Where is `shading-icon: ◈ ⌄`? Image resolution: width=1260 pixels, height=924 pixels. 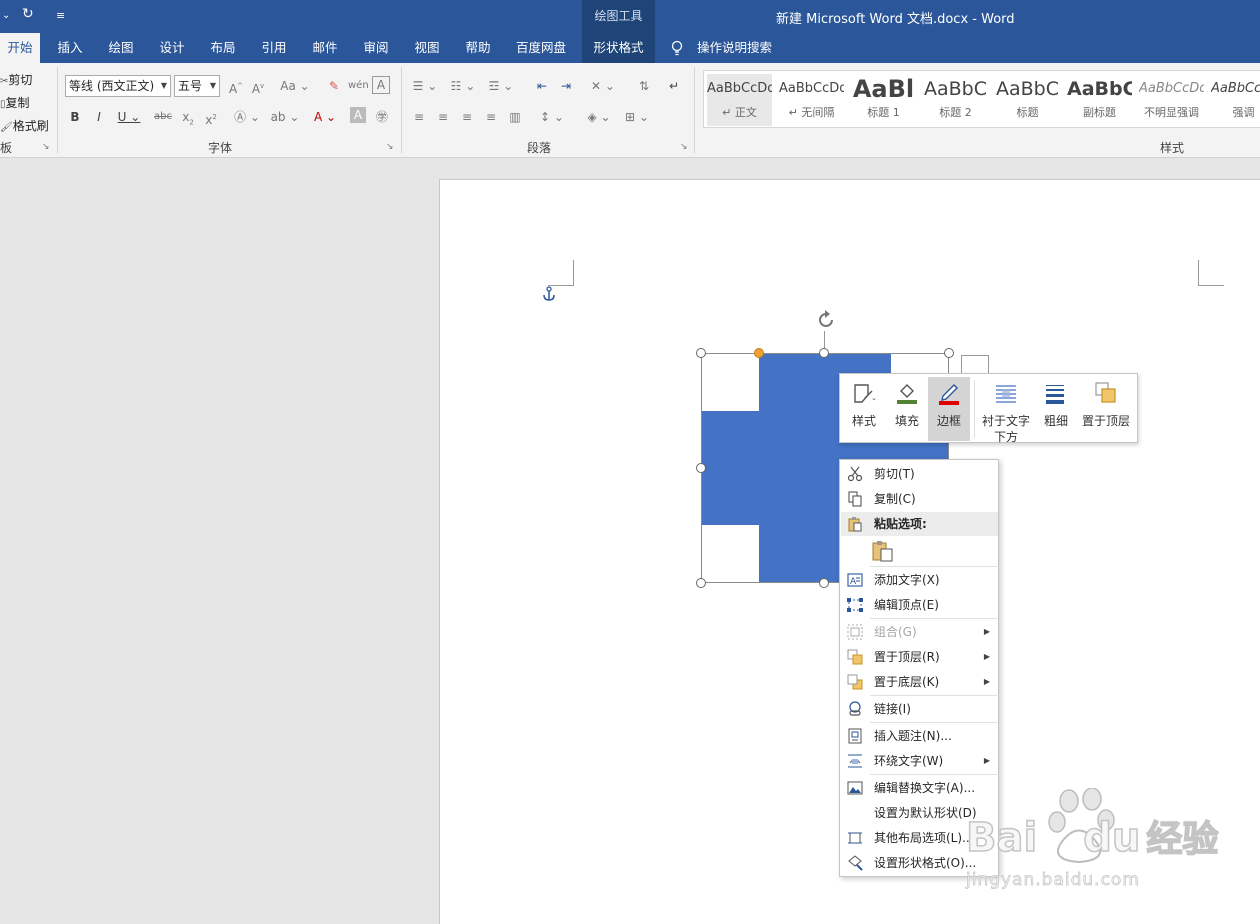 shading-icon: ◈ ⌄ is located at coordinates (599, 117).